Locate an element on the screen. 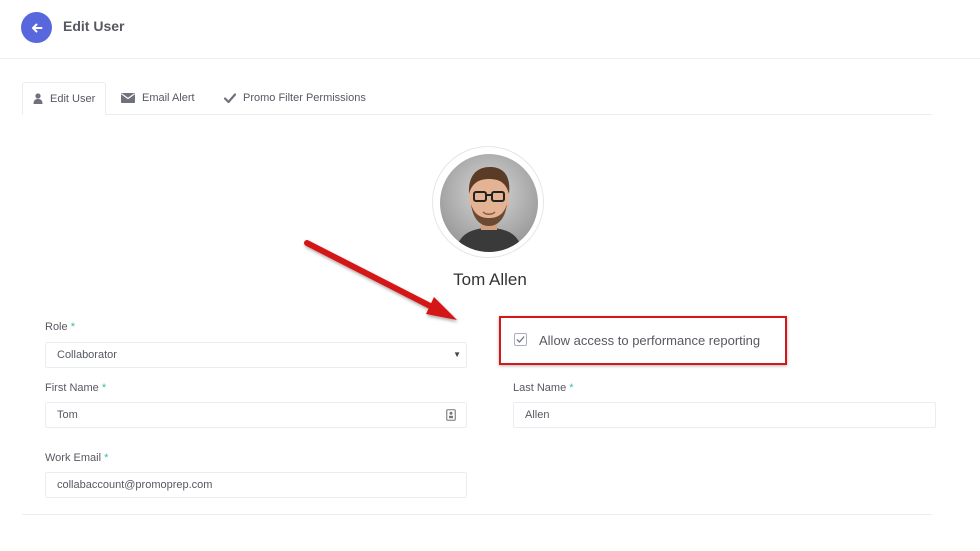 Image resolution: width=980 pixels, height=551 pixels. role-select-value: Collaborator is located at coordinates (87, 355).